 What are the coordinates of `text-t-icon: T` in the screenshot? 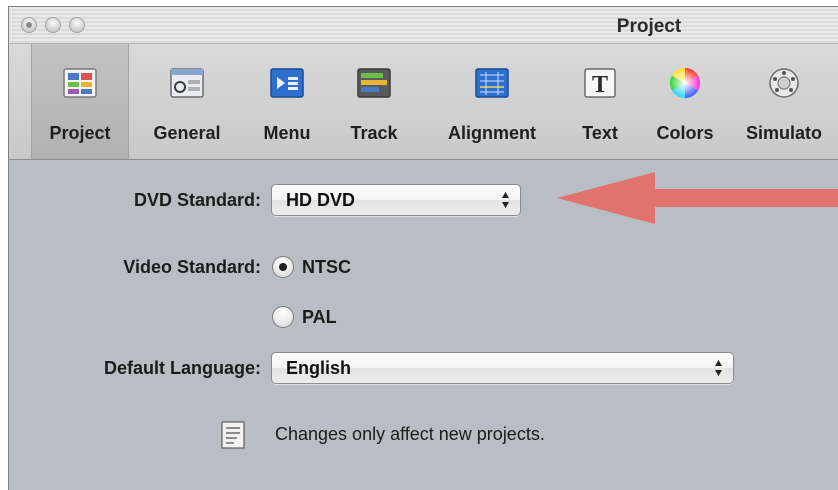 It's located at (600, 83).